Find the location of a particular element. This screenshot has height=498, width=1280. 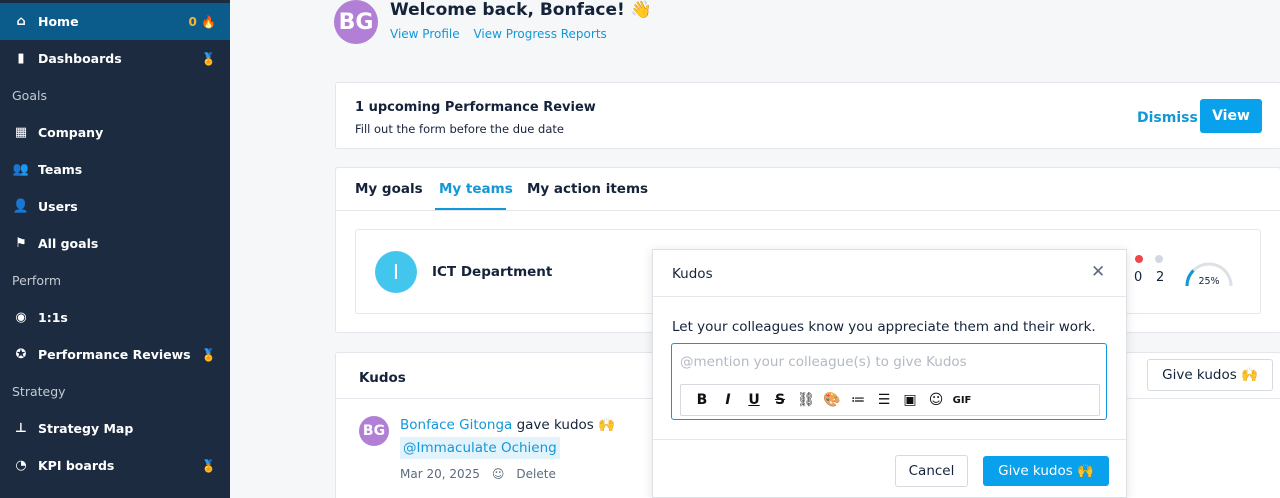

welcome-heading: Welcome back, Bonface! 👋 is located at coordinates (521, 10).